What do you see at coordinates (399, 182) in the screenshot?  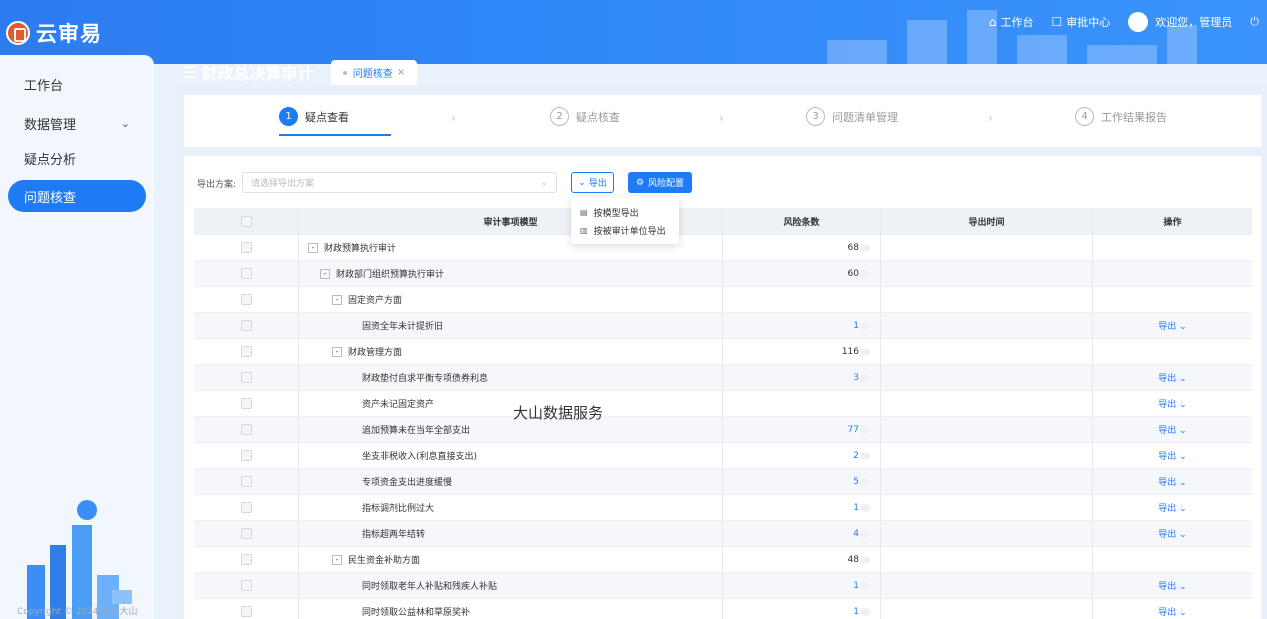 I see `export-plan-select: 请选择导出方案 ⌄` at bounding box center [399, 182].